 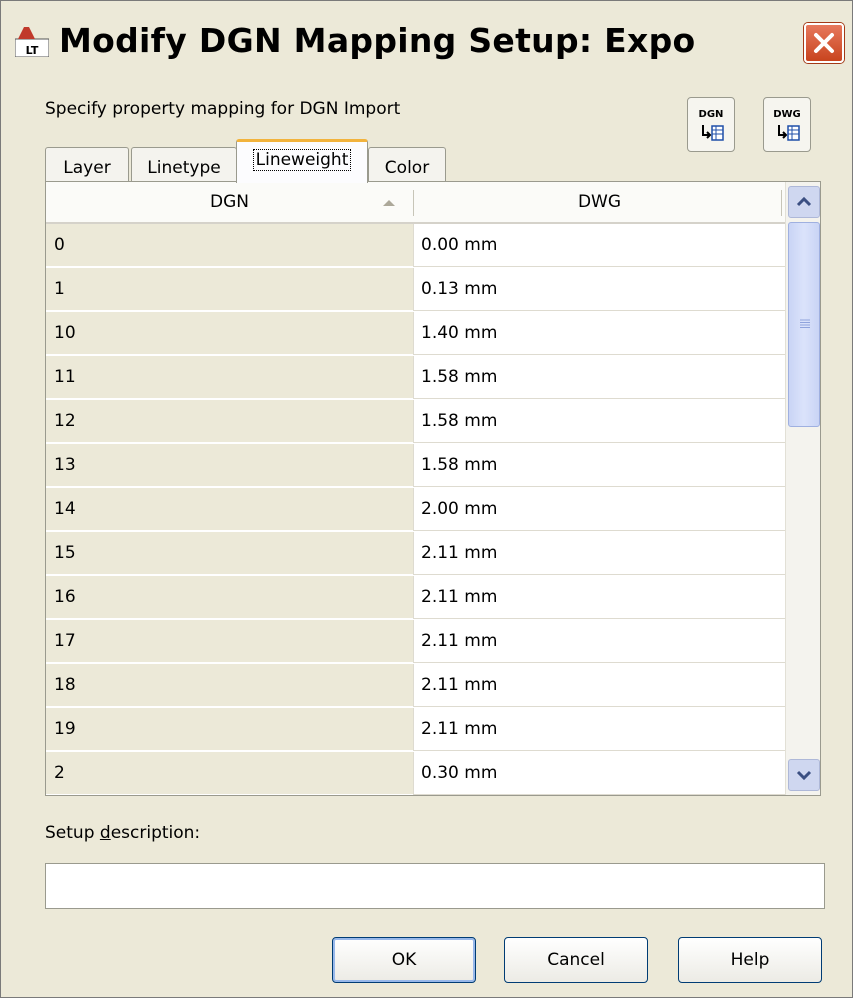 What do you see at coordinates (229, 421) in the screenshot?
I see `dgn-cell: 12` at bounding box center [229, 421].